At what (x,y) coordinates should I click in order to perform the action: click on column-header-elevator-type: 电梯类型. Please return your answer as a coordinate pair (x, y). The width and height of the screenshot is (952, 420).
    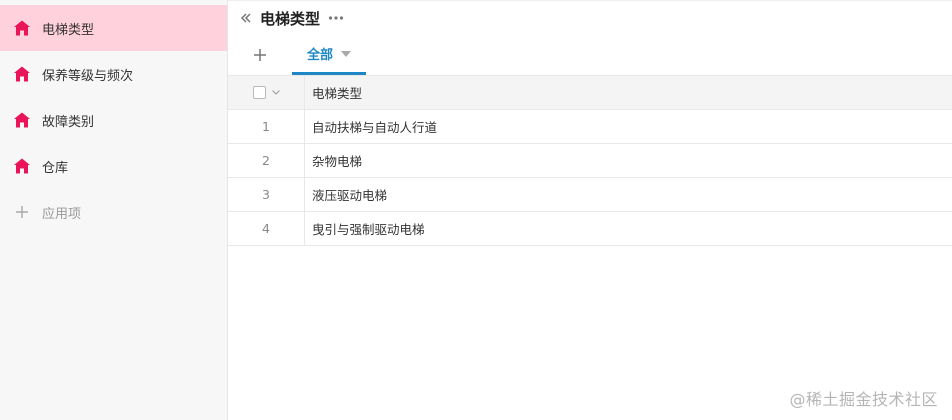
    Looking at the image, I should click on (628, 92).